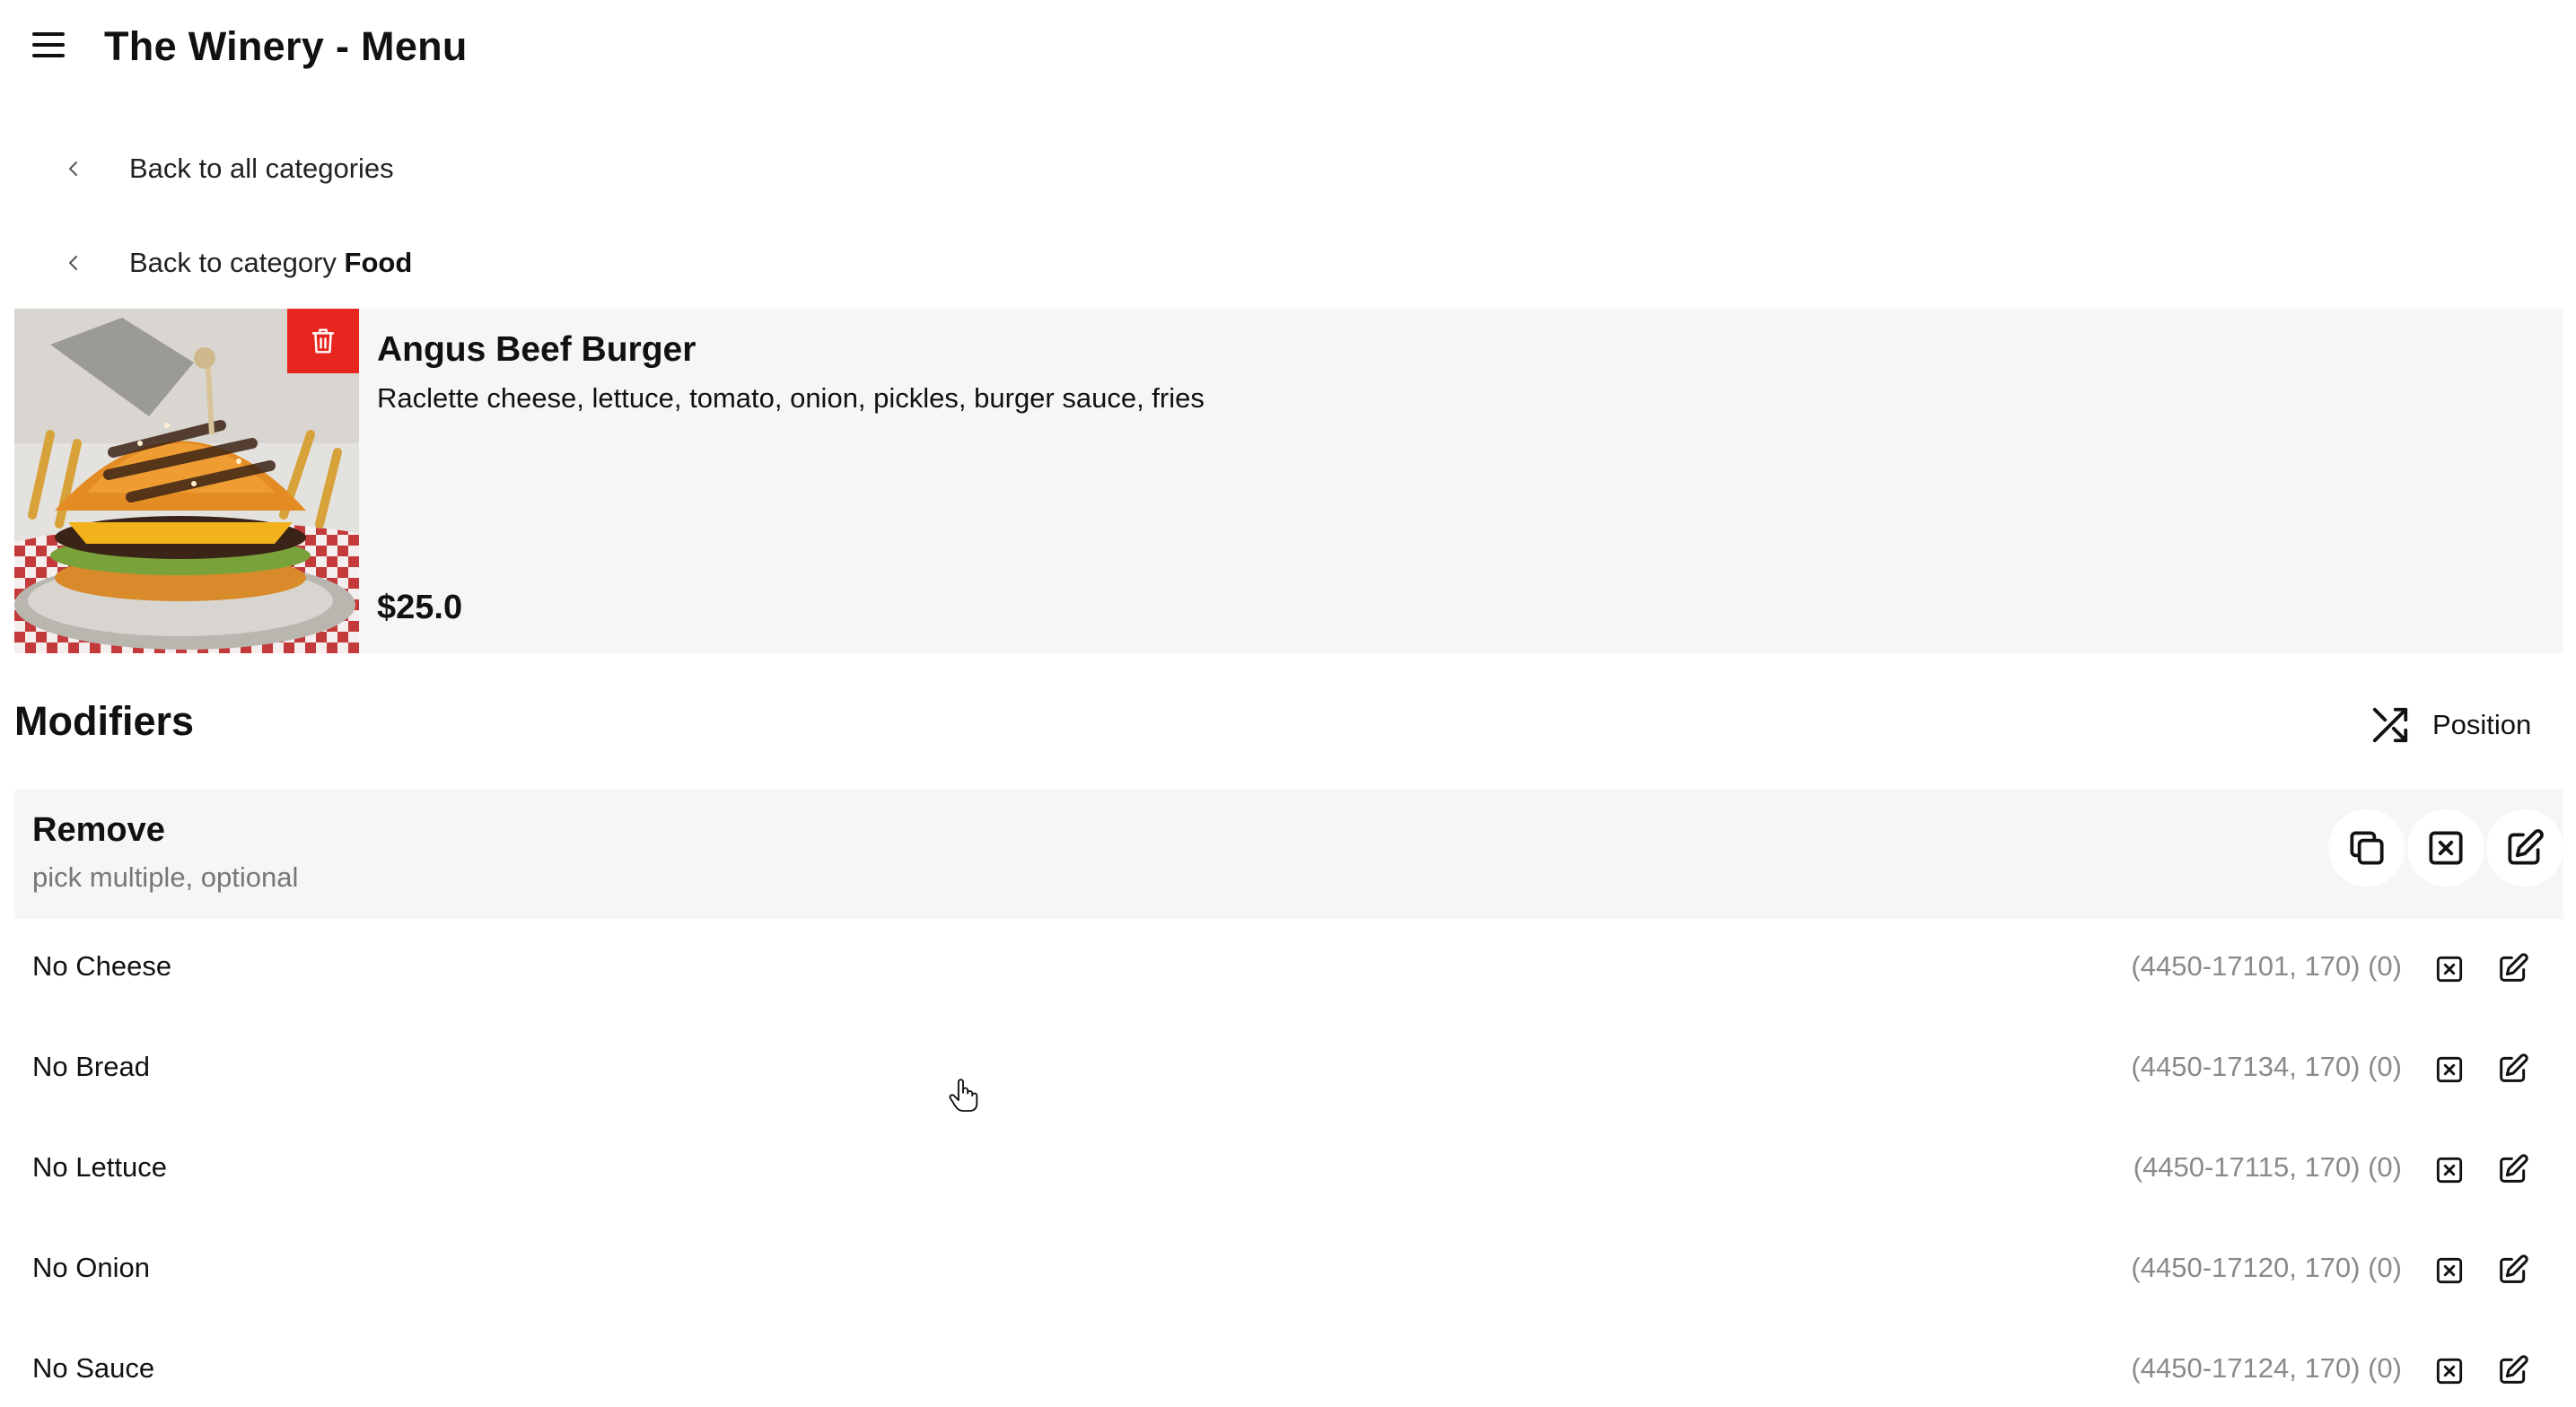 This screenshot has height=1407, width=2576. I want to click on modifier-row: No Bread (4450-17134, 170) (0), so click(1288, 1069).